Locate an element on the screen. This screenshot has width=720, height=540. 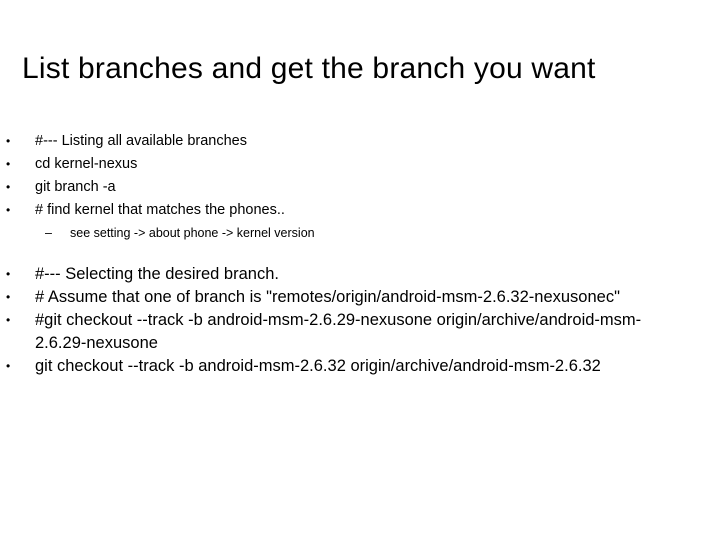
list-item-text: #--- Listing all available branches is located at coordinates (141, 141).